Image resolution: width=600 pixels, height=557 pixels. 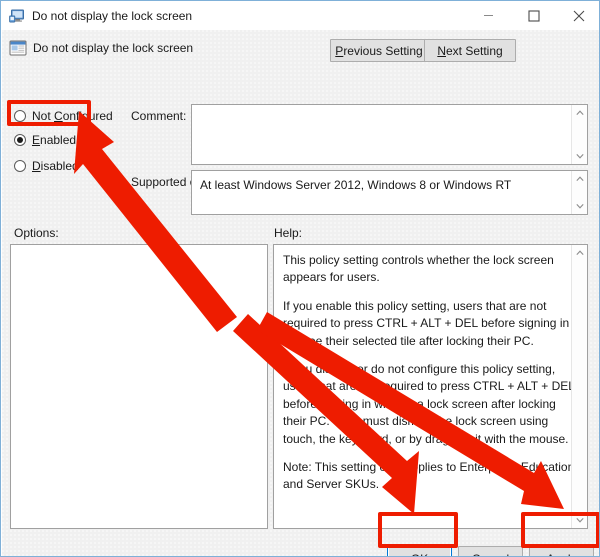 I want to click on supported-scrollbar, so click(x=579, y=192).